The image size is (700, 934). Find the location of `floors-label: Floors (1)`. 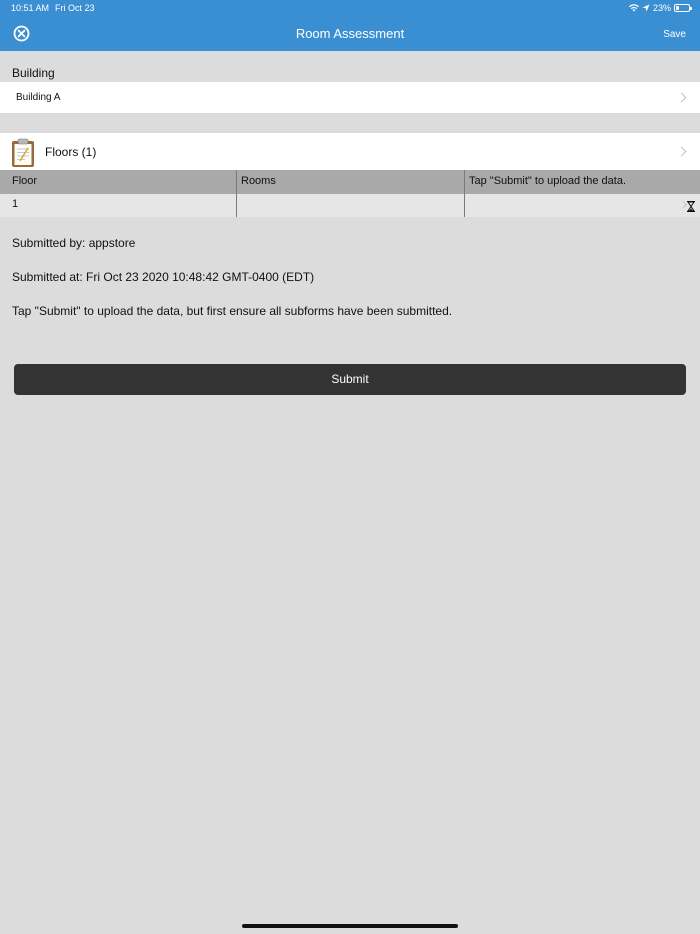

floors-label: Floors (1) is located at coordinates (71, 152).